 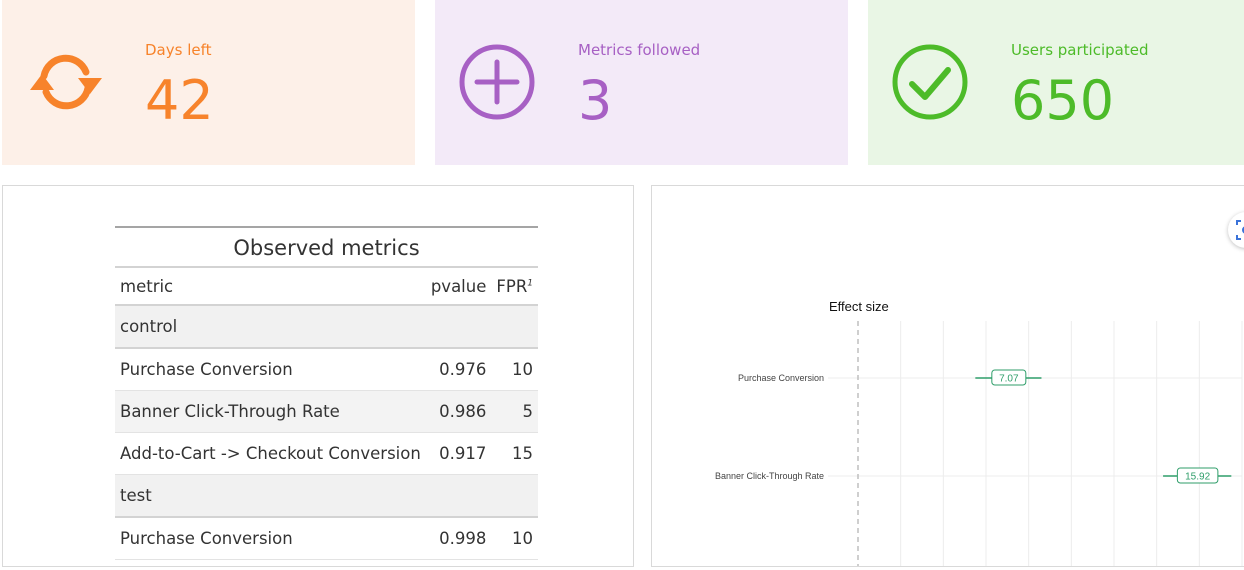 I want to click on column-header-fpr: FPR1, so click(x=515, y=286).